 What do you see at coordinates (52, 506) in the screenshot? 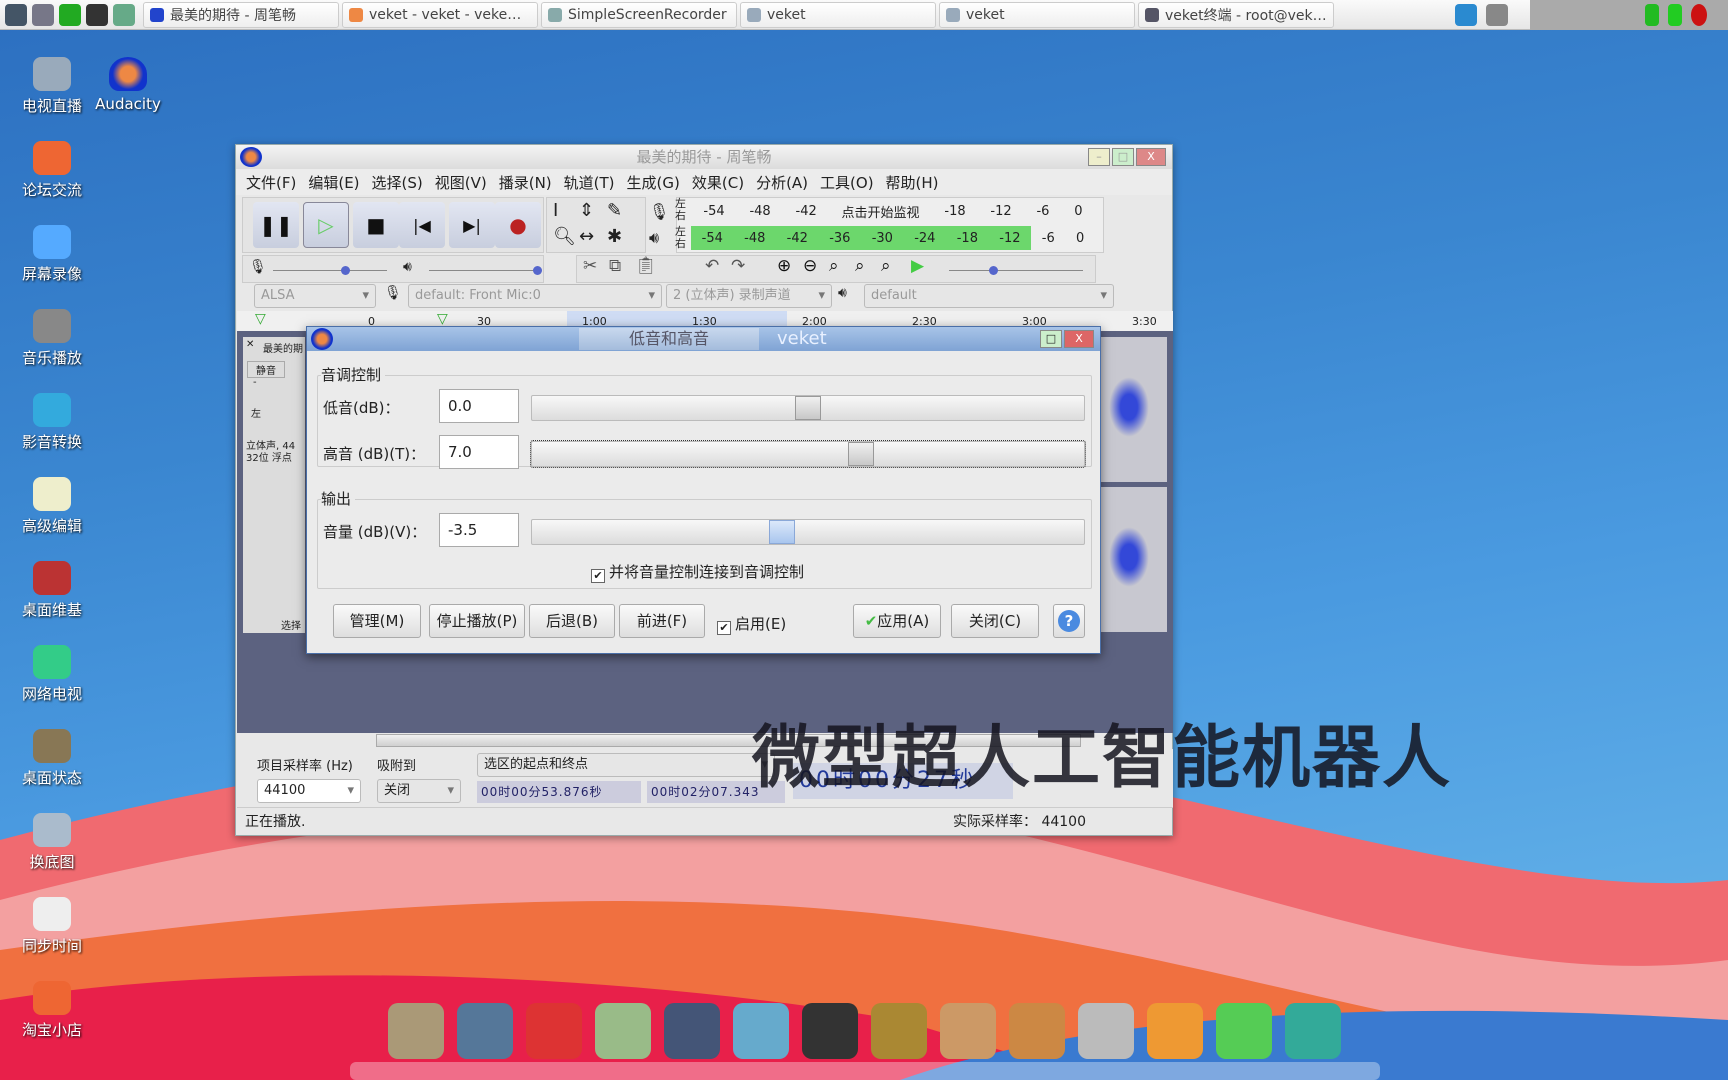
I see `desktop-icon: 高级编辑` at bounding box center [52, 506].